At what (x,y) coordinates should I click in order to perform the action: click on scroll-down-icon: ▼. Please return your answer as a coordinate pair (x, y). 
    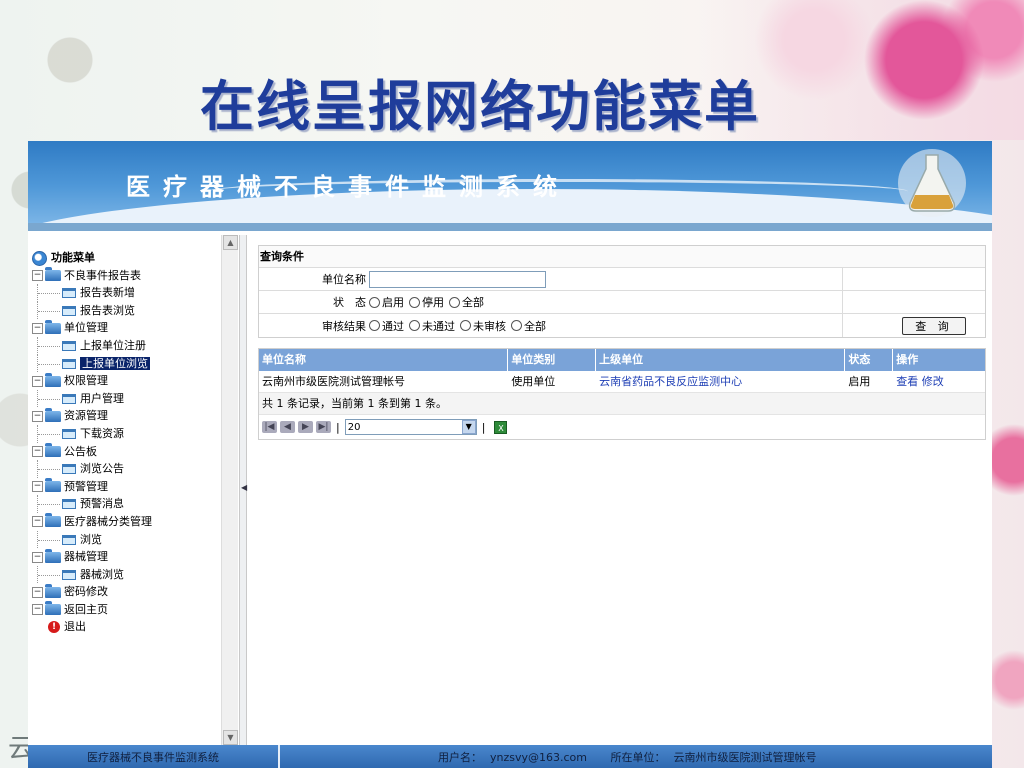
    Looking at the image, I should click on (230, 737).